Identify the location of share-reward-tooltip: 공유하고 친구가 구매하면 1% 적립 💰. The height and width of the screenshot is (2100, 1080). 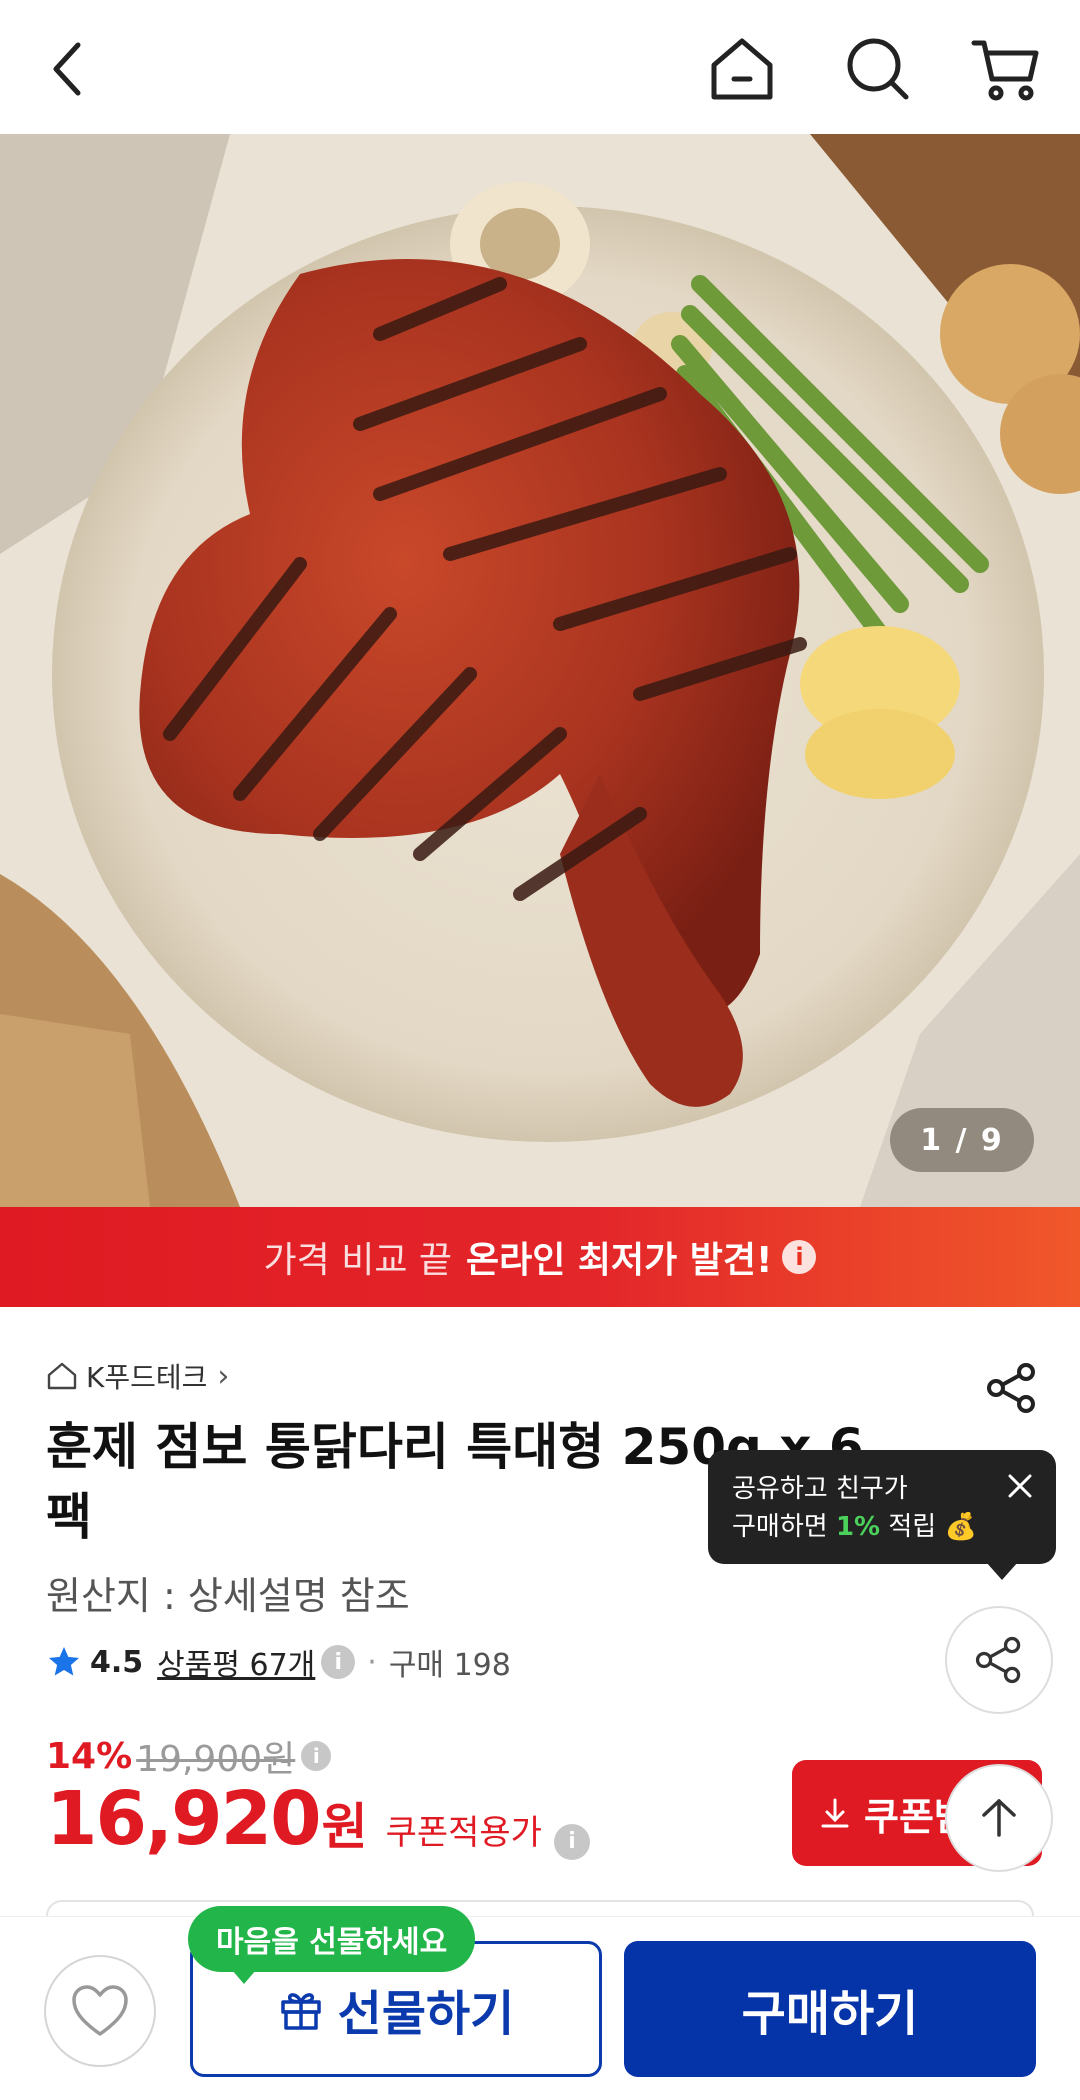
(882, 1515).